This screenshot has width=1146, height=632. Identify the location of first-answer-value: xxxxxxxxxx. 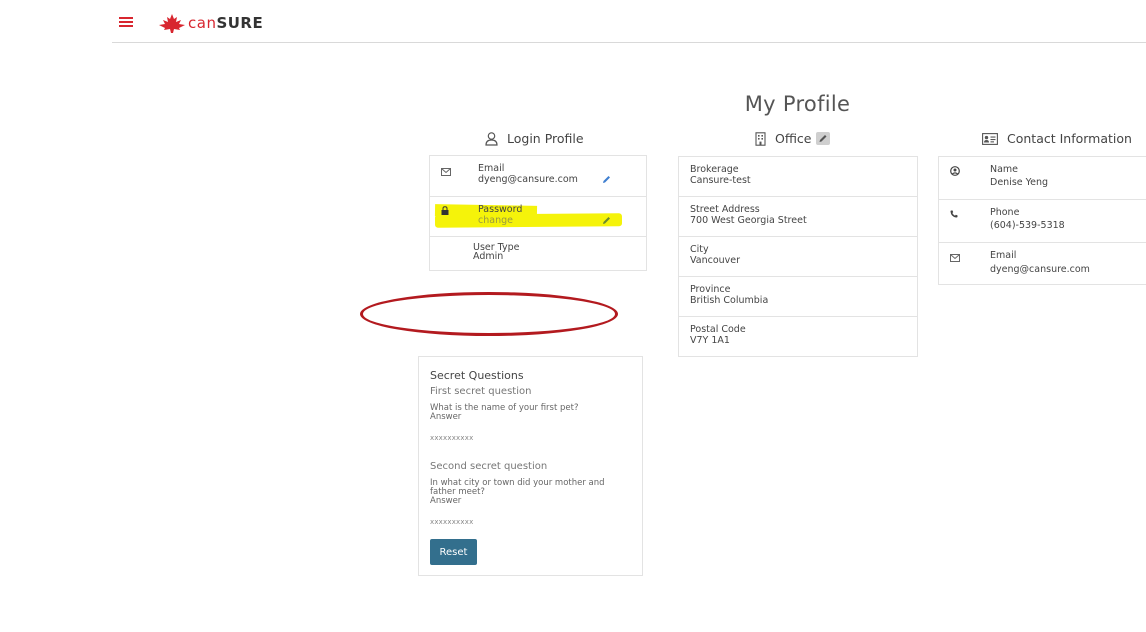
(452, 438).